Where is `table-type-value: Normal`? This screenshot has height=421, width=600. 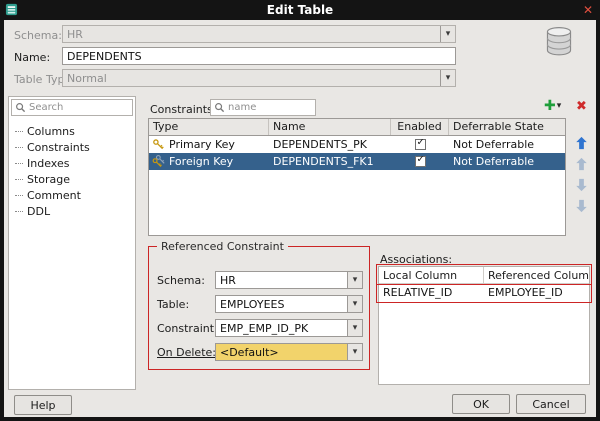 table-type-value: Normal is located at coordinates (87, 78).